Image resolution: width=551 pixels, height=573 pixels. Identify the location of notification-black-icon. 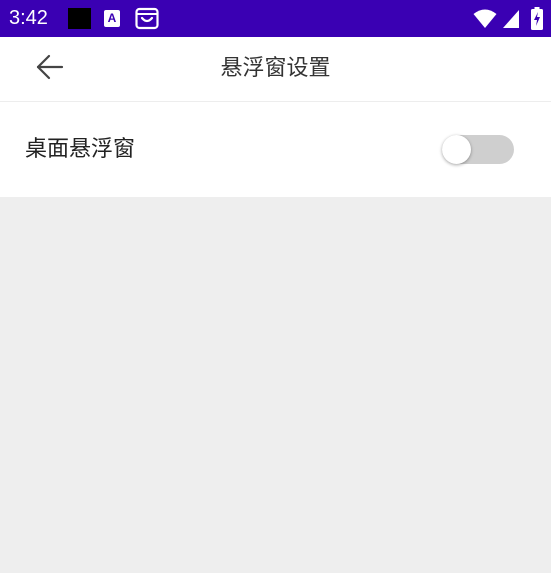
(79, 18).